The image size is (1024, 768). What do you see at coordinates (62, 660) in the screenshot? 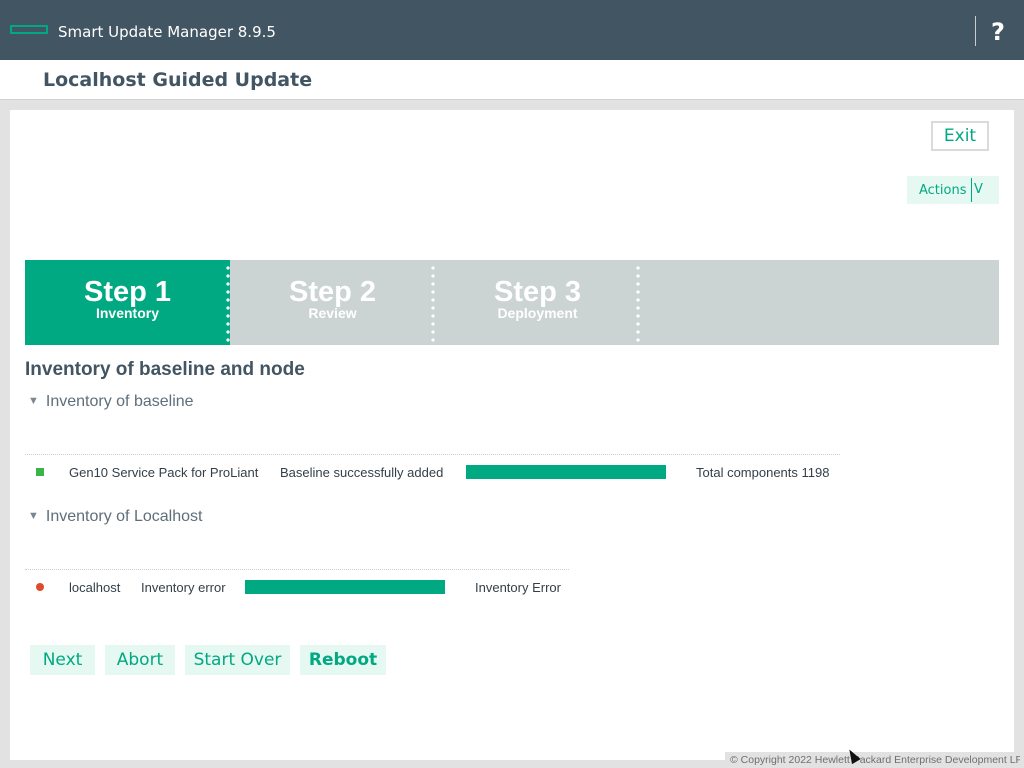
I see `next-button: Next` at bounding box center [62, 660].